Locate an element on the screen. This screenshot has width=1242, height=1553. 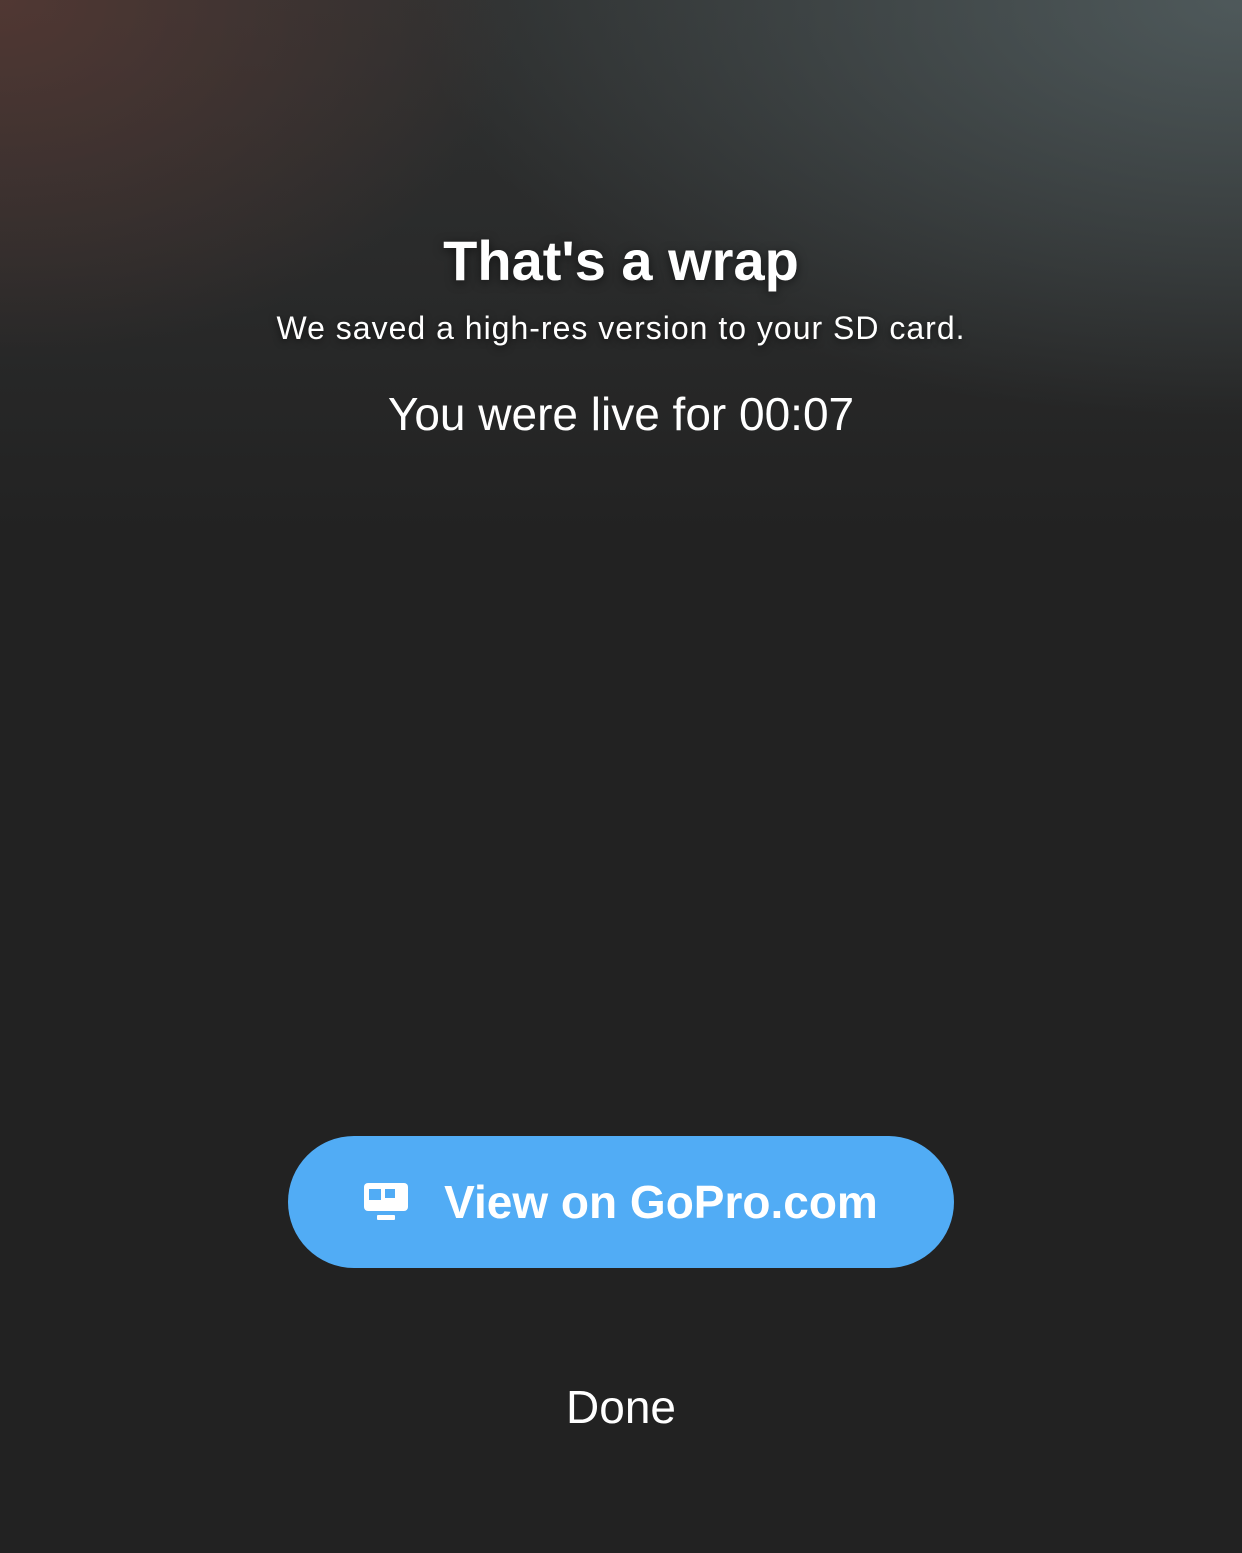
done-button: Done is located at coordinates (621, 1407).